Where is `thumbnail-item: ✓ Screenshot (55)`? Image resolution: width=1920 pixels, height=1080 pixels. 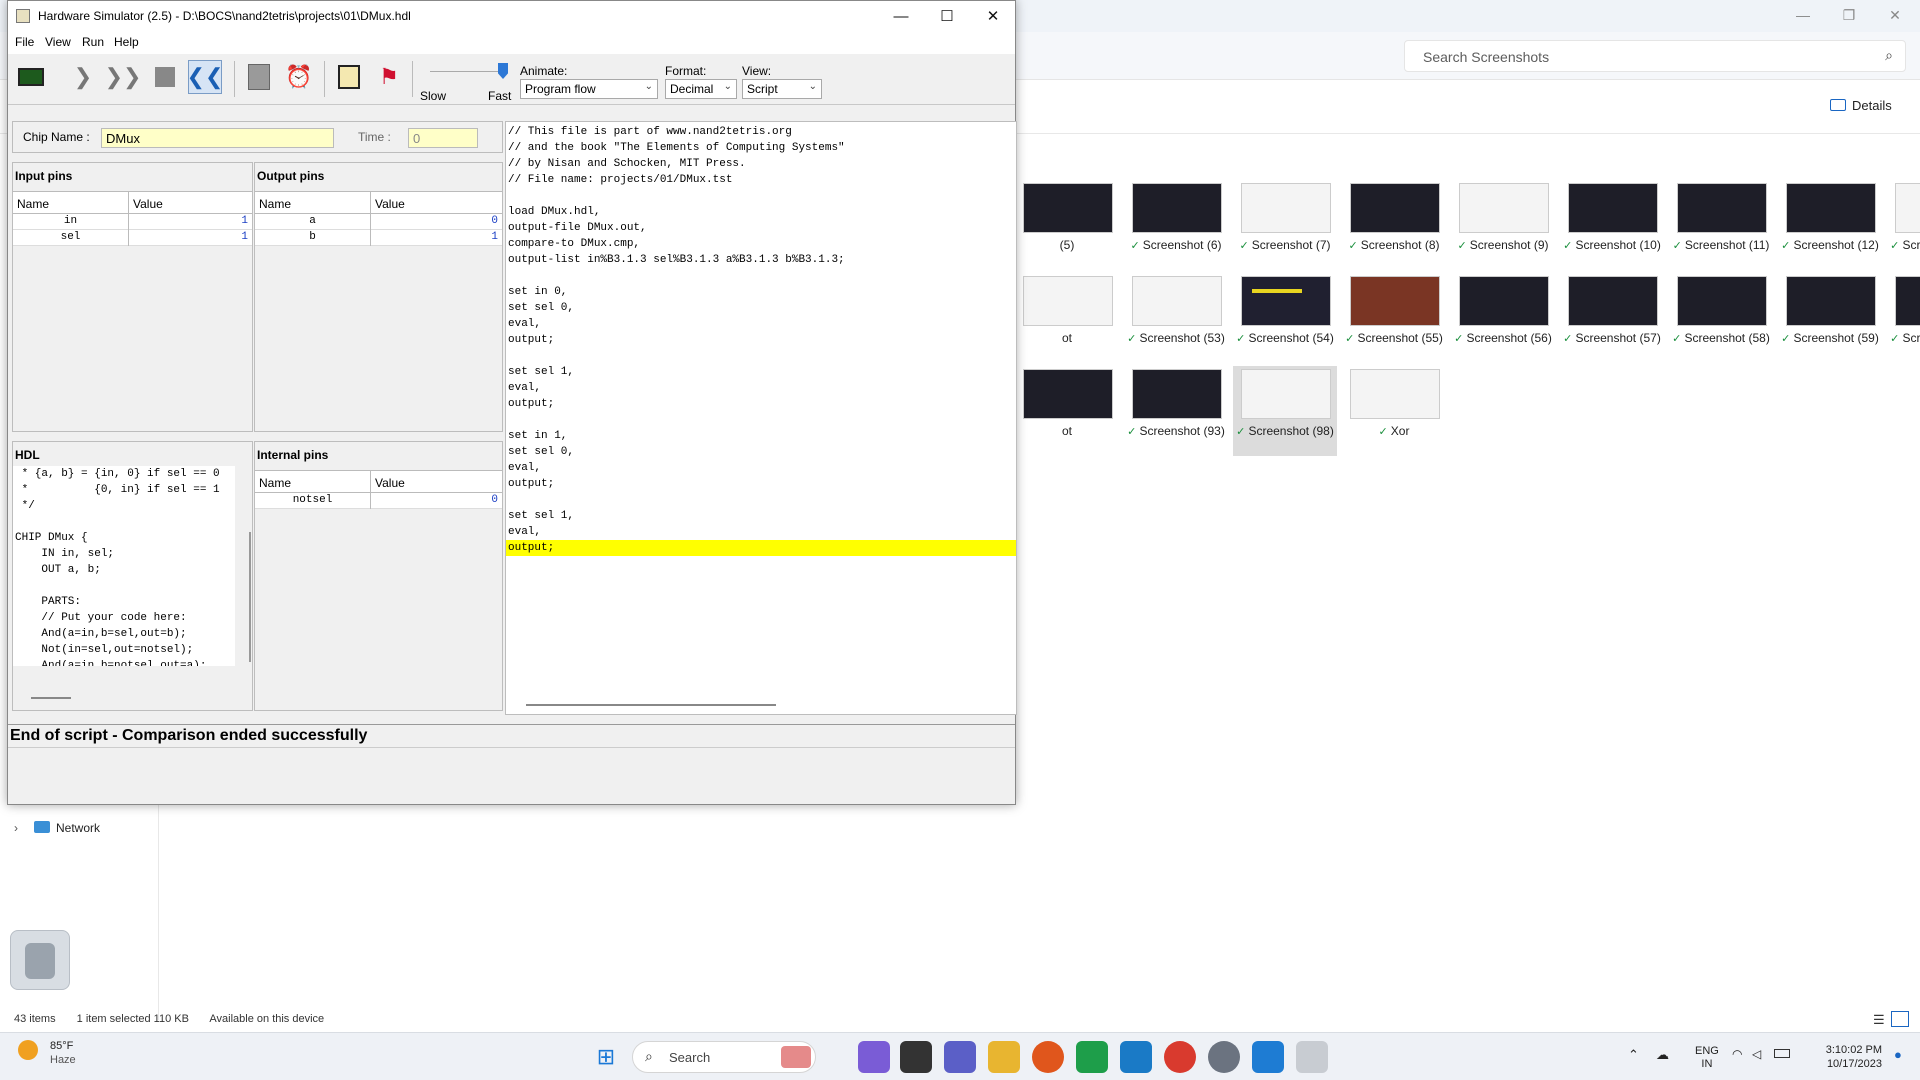
thumbnail-item: ✓ Screenshot (55) is located at coordinates (1394, 318).